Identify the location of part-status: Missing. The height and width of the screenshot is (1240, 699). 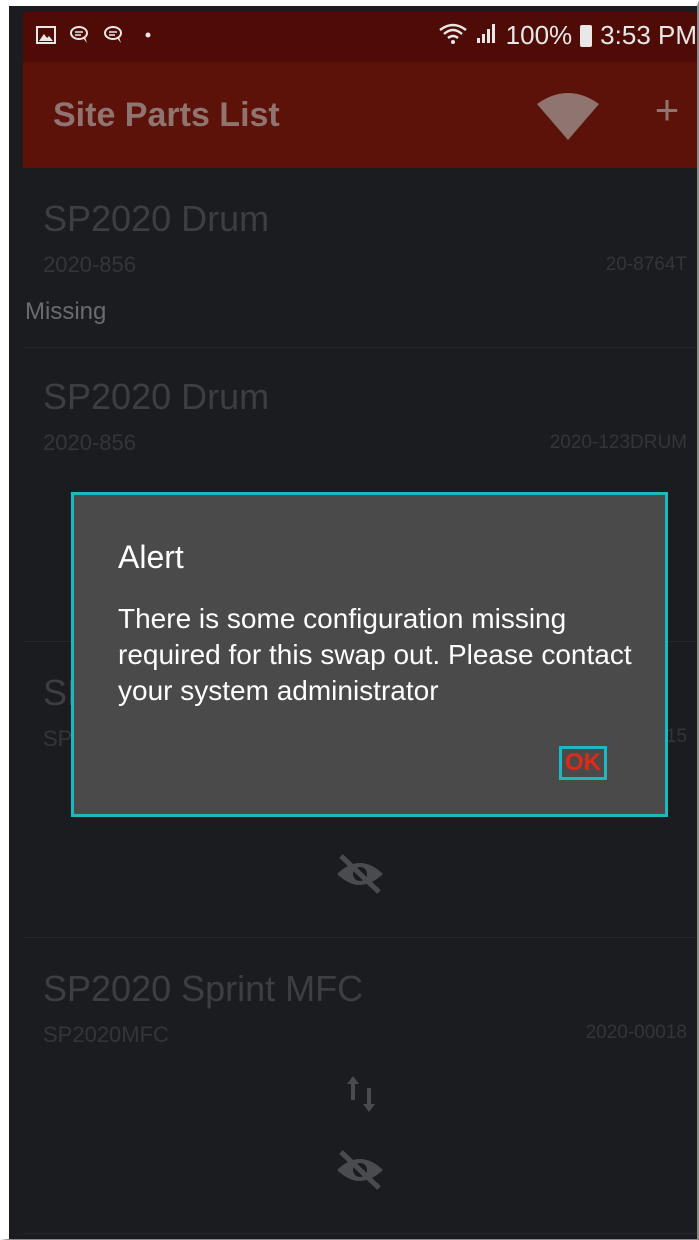
(66, 311).